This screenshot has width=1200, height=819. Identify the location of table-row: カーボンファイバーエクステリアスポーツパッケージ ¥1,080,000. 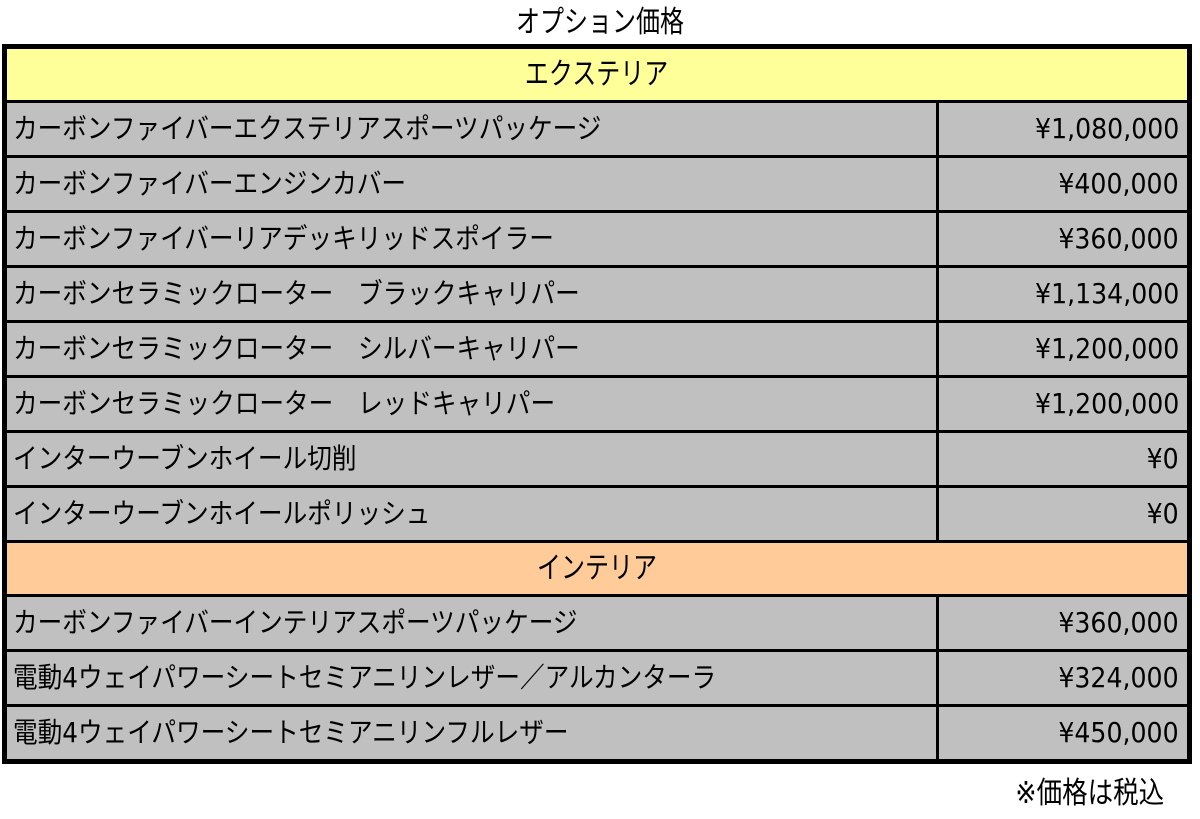
(597, 130).